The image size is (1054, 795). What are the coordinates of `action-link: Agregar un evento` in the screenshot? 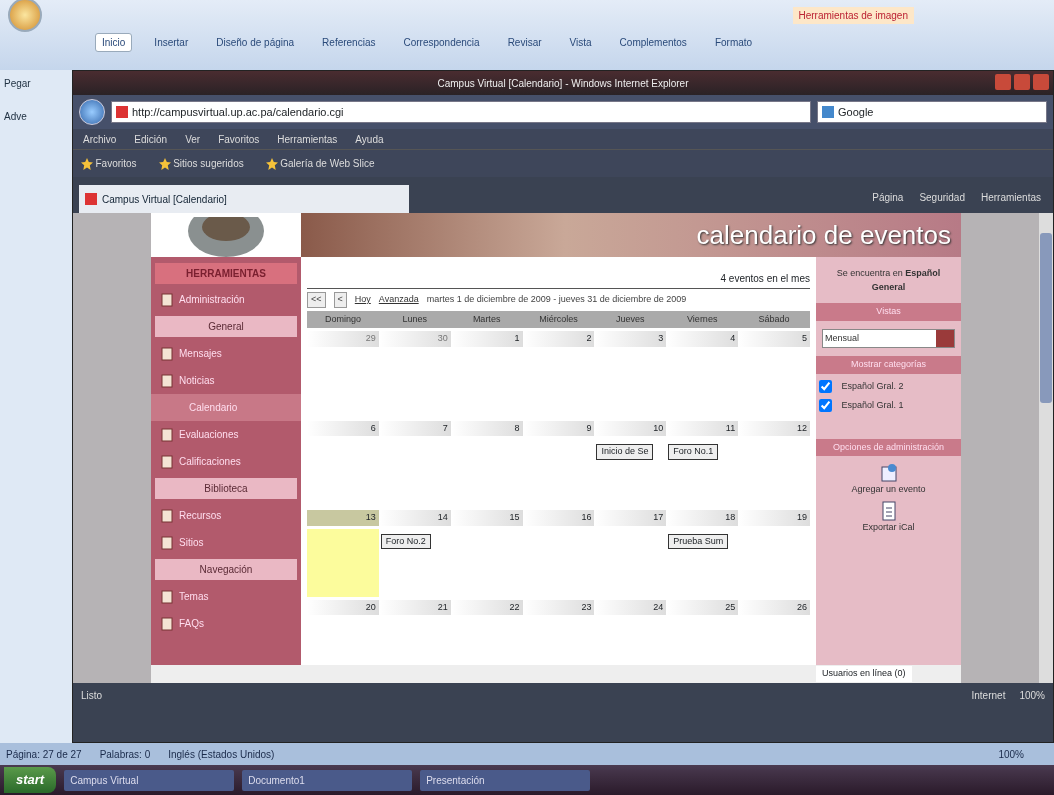 It's located at (888, 489).